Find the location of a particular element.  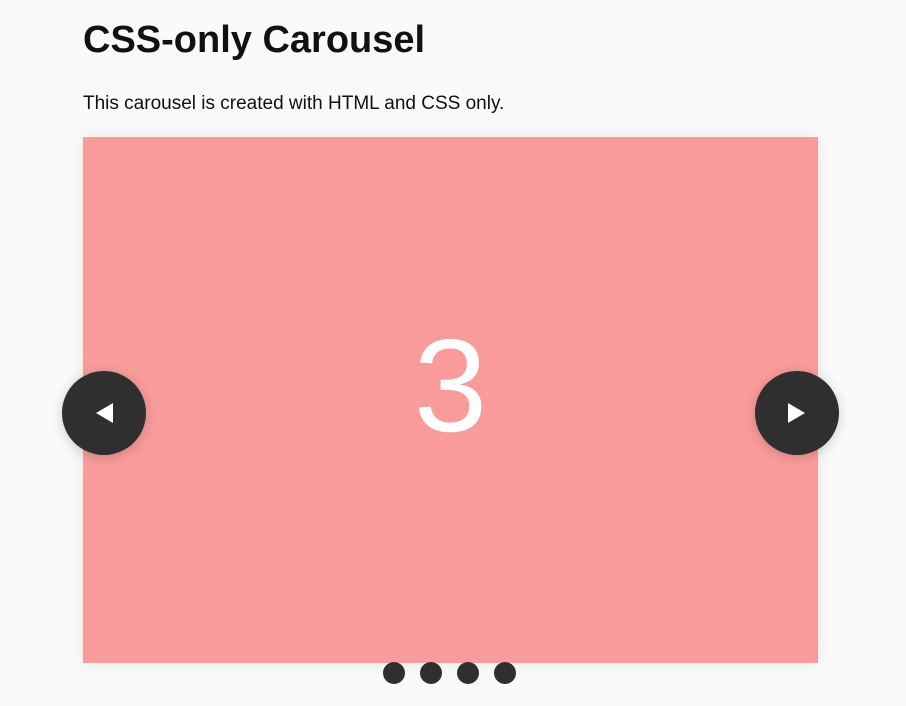

previous-slide-button is located at coordinates (104, 413).